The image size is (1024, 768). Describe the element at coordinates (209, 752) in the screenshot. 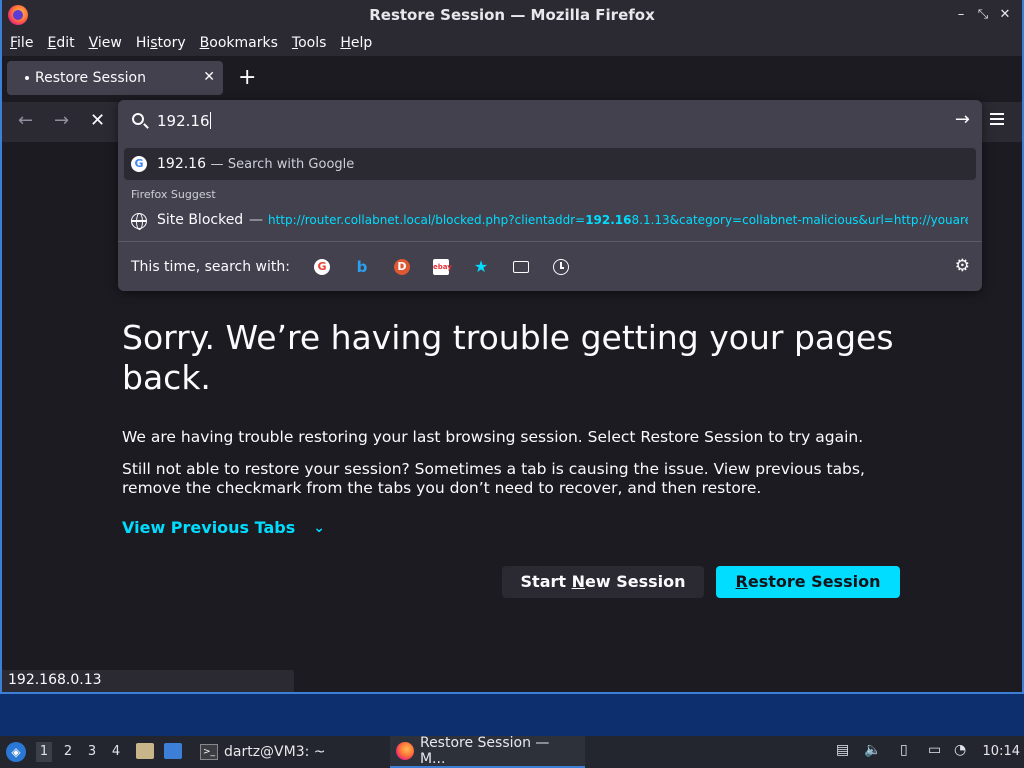

I see `terminal-icon: >_` at that location.